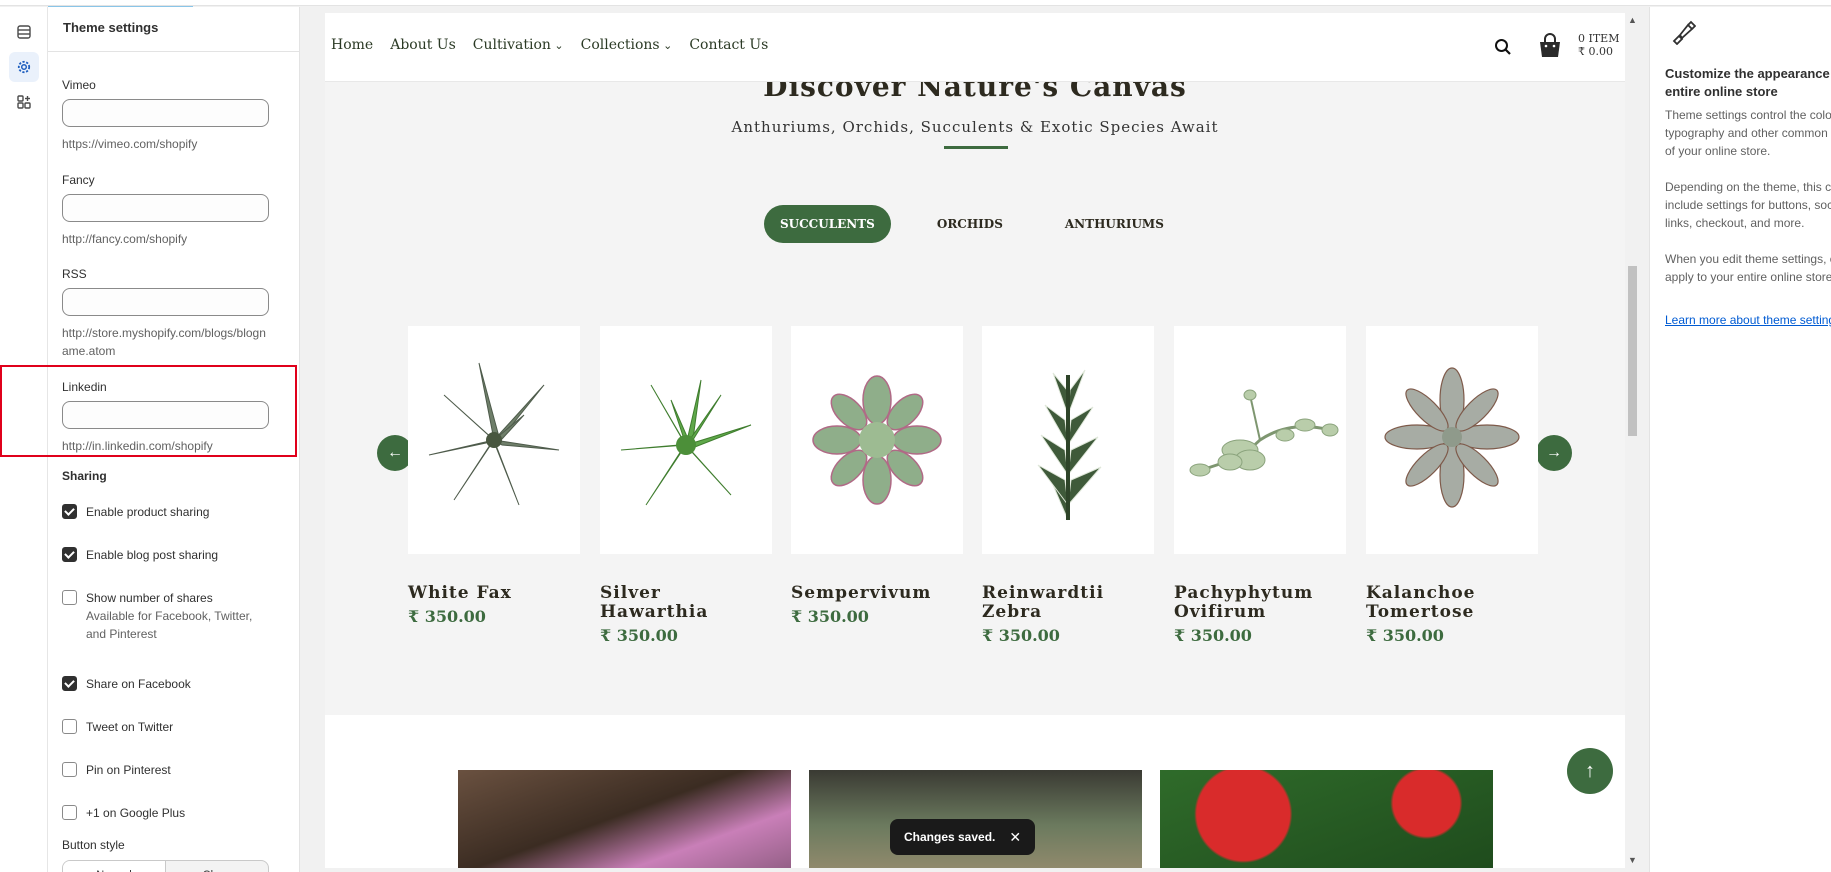 This screenshot has width=1831, height=872. Describe the element at coordinates (1015, 837) in the screenshot. I see `close-icon: ✕` at that location.